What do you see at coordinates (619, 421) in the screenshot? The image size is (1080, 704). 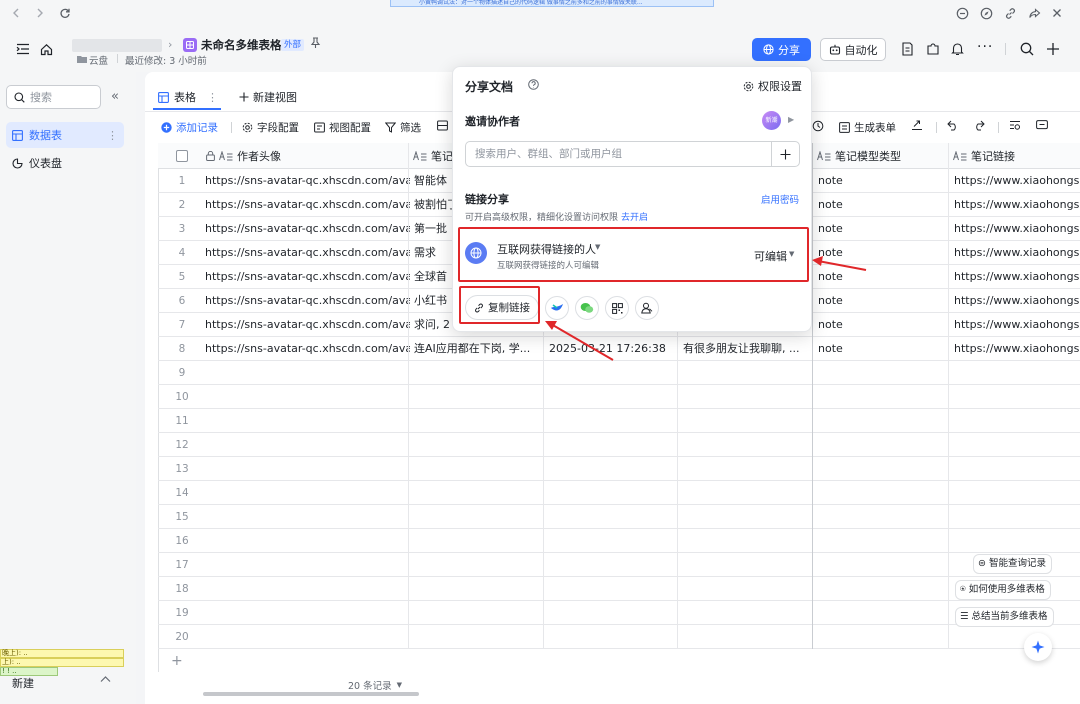 I see `table-row: 11` at bounding box center [619, 421].